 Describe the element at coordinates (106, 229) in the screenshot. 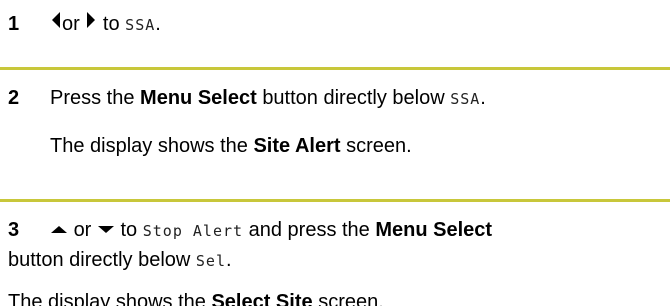

I see `down-arrow-icon` at that location.